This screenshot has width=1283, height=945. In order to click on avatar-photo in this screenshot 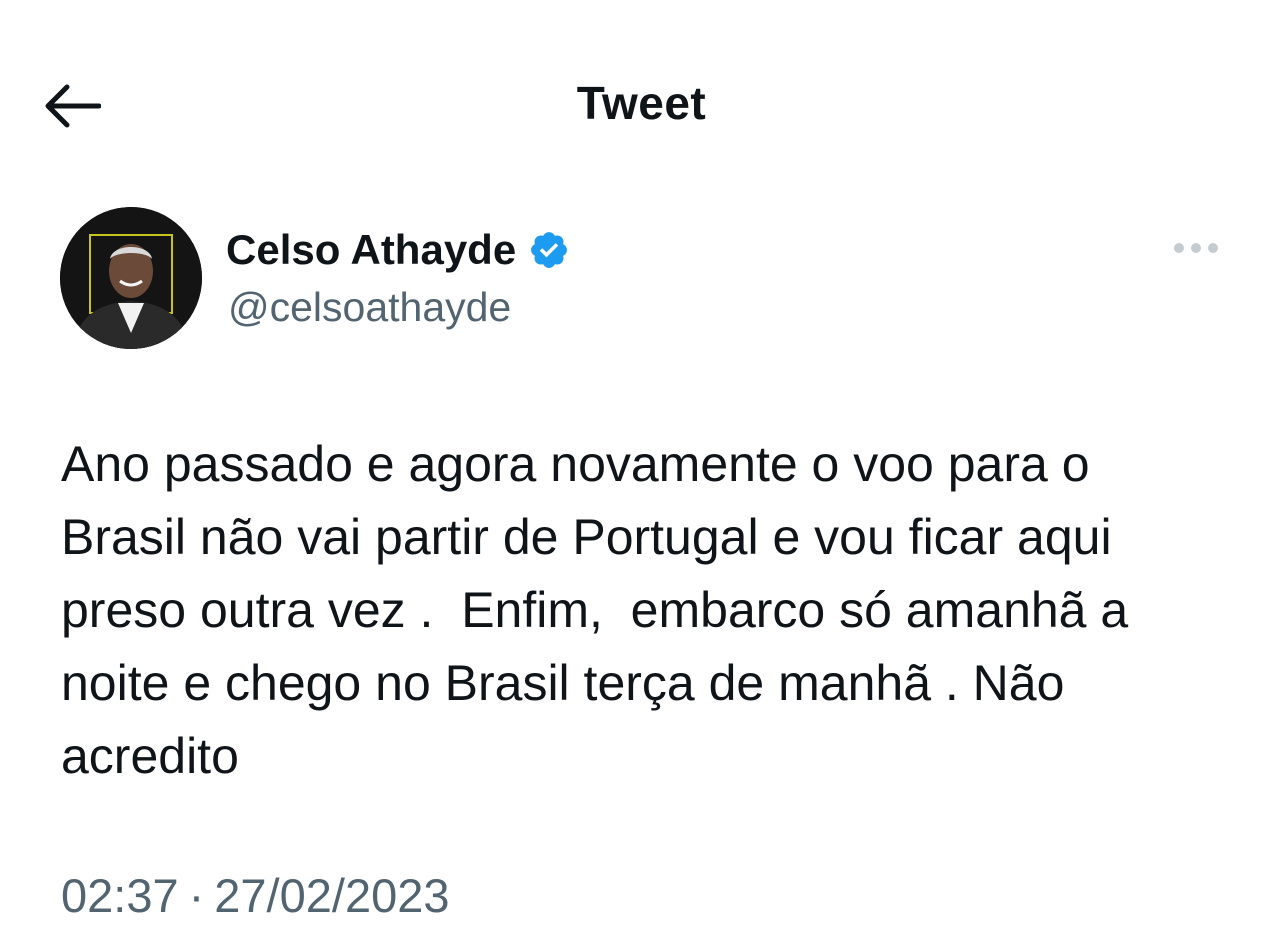, I will do `click(131, 278)`.